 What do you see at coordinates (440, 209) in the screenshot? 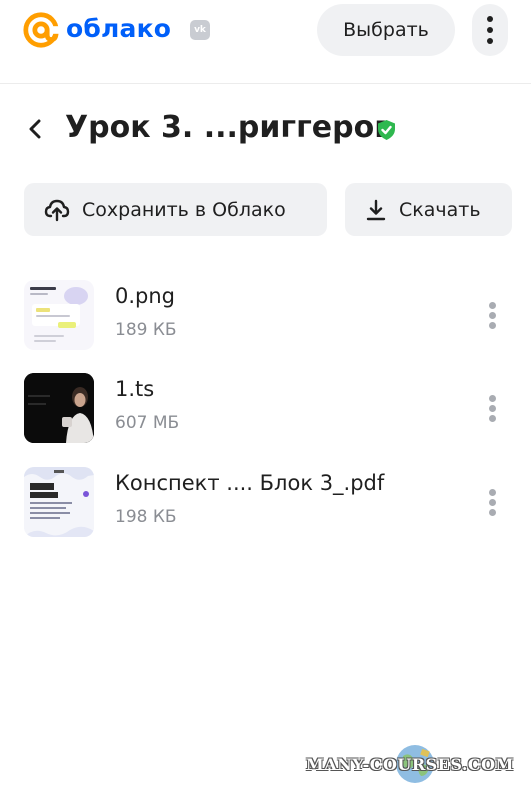
I see `download-label: Скачать` at bounding box center [440, 209].